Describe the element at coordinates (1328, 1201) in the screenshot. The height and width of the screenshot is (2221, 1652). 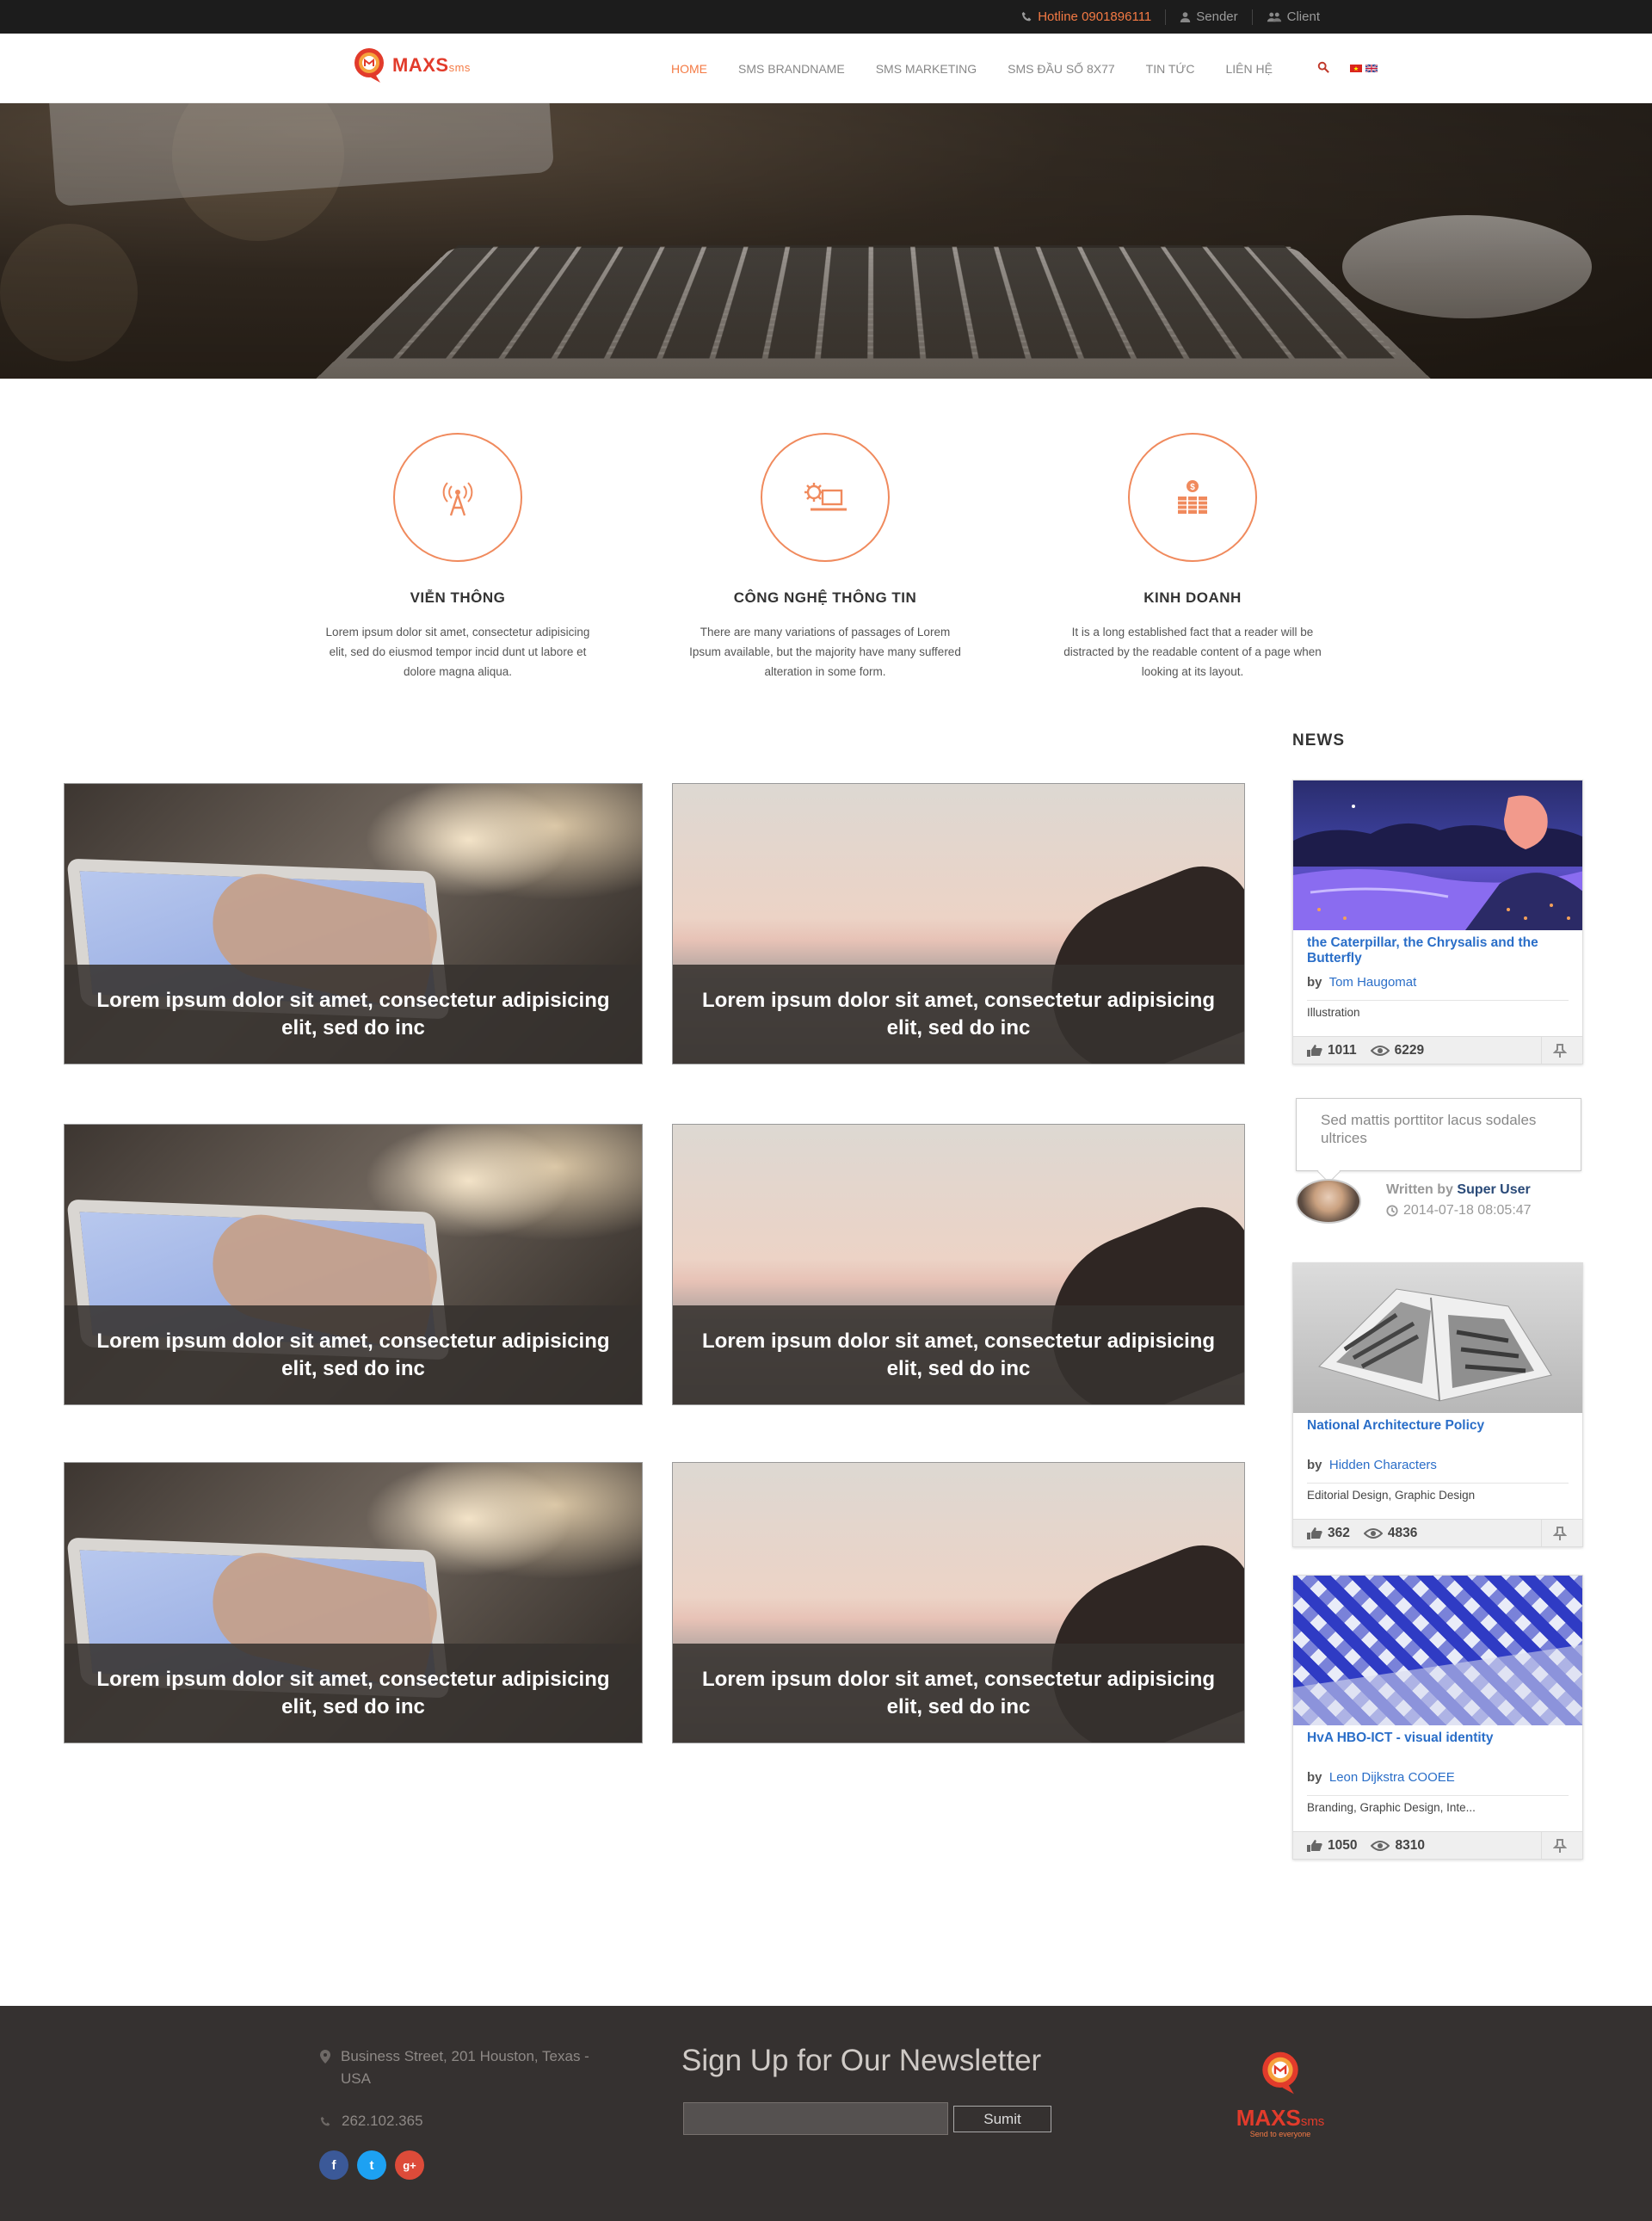
I see `avatar` at that location.